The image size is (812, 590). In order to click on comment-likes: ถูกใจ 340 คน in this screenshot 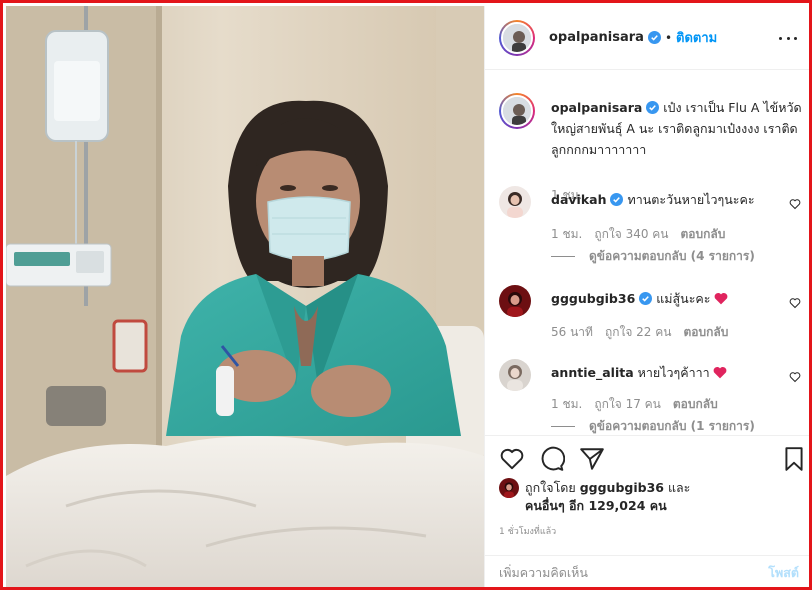, I will do `click(631, 234)`.